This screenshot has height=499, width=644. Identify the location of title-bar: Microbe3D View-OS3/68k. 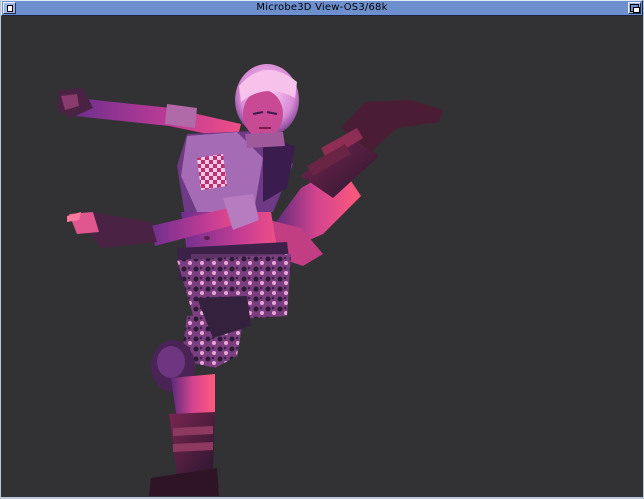
(322, 8).